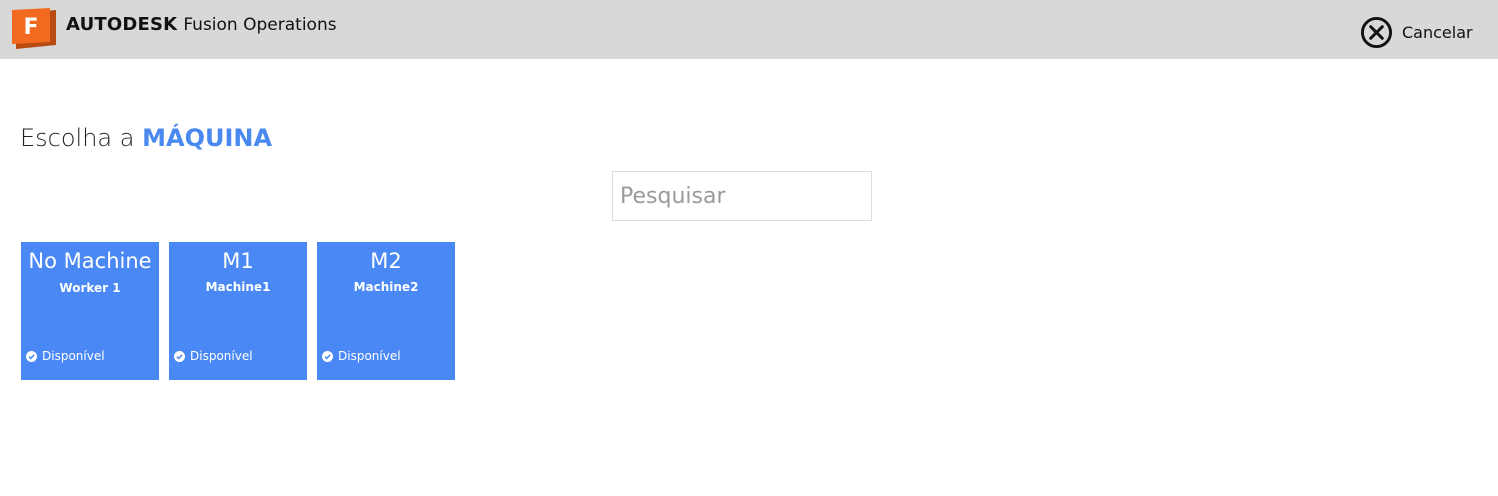 This screenshot has width=1498, height=496. Describe the element at coordinates (90, 261) in the screenshot. I see `machine-name: No Machine` at that location.